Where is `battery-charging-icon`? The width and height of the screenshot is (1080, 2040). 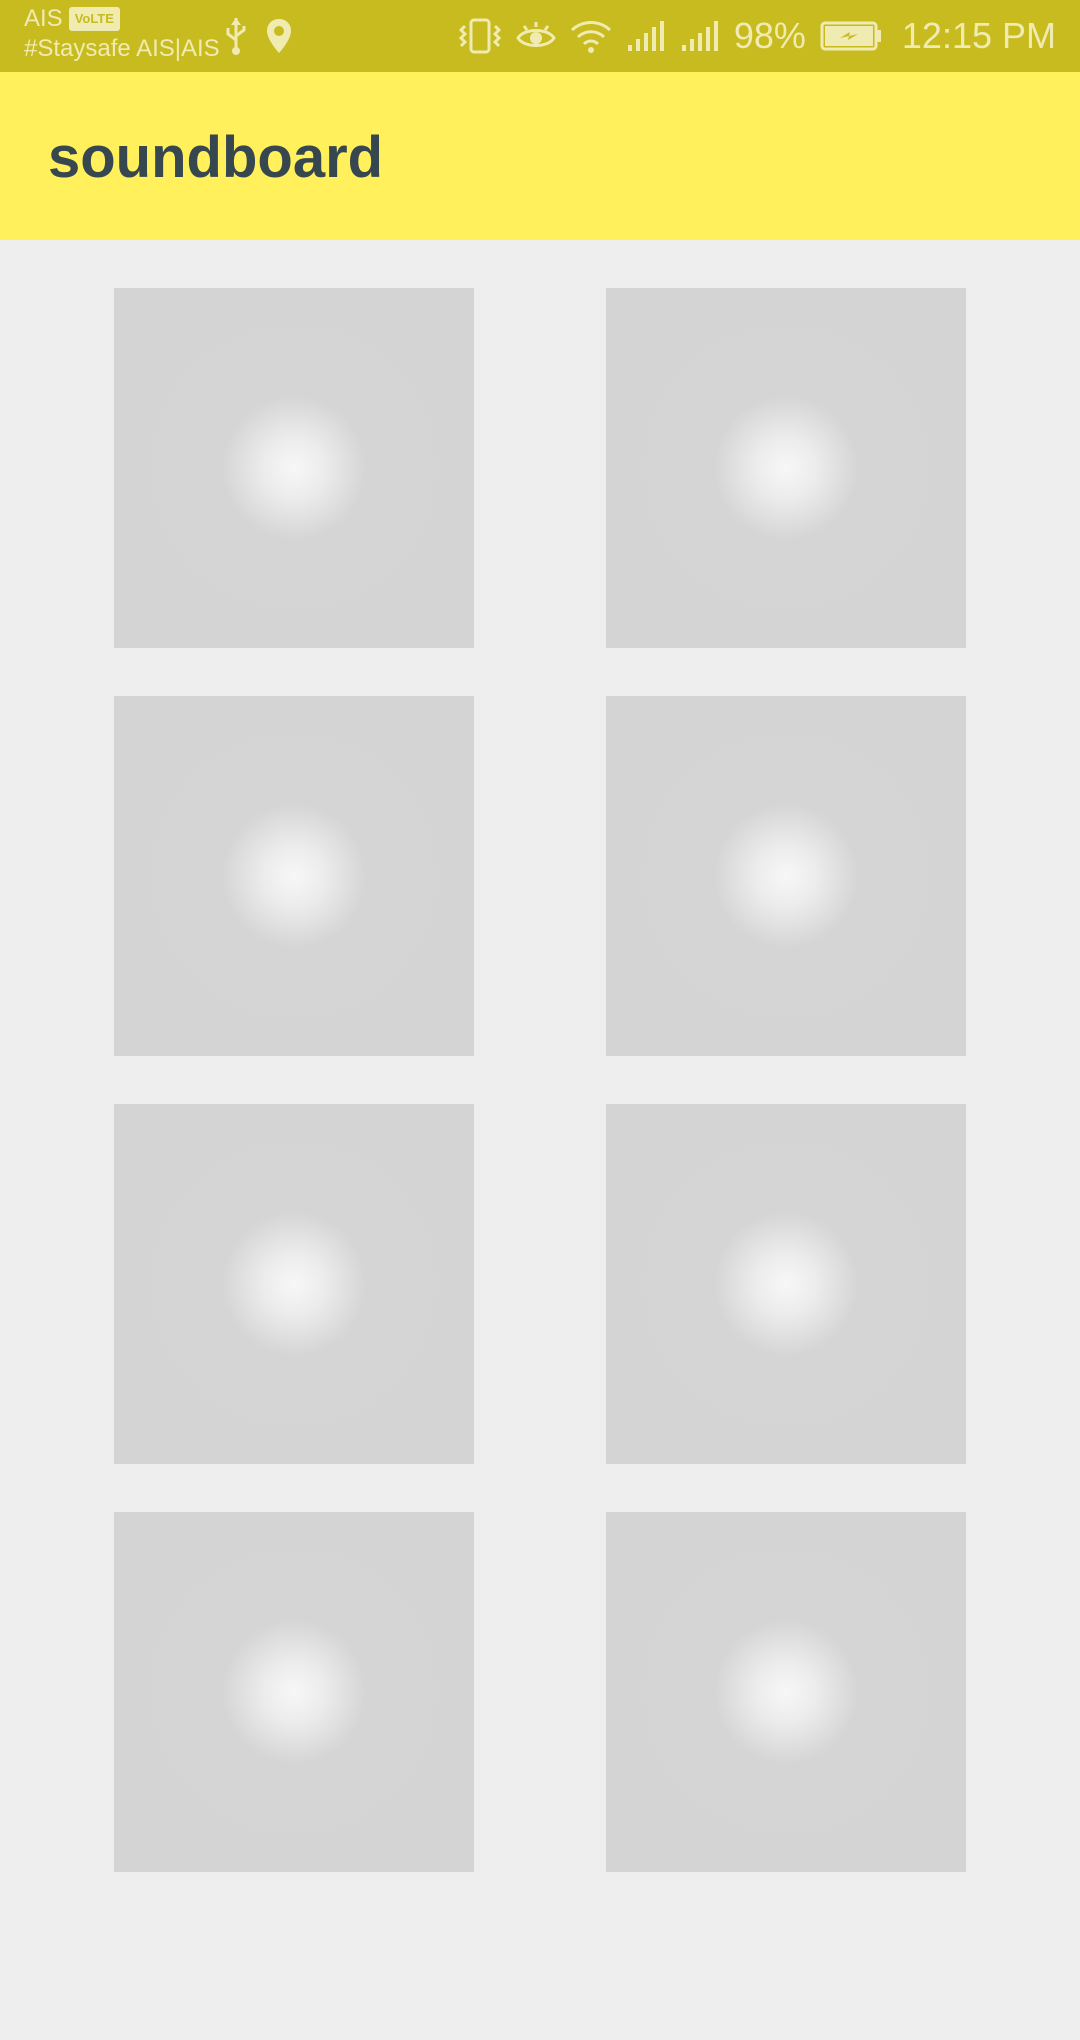
battery-charging-icon is located at coordinates (851, 36).